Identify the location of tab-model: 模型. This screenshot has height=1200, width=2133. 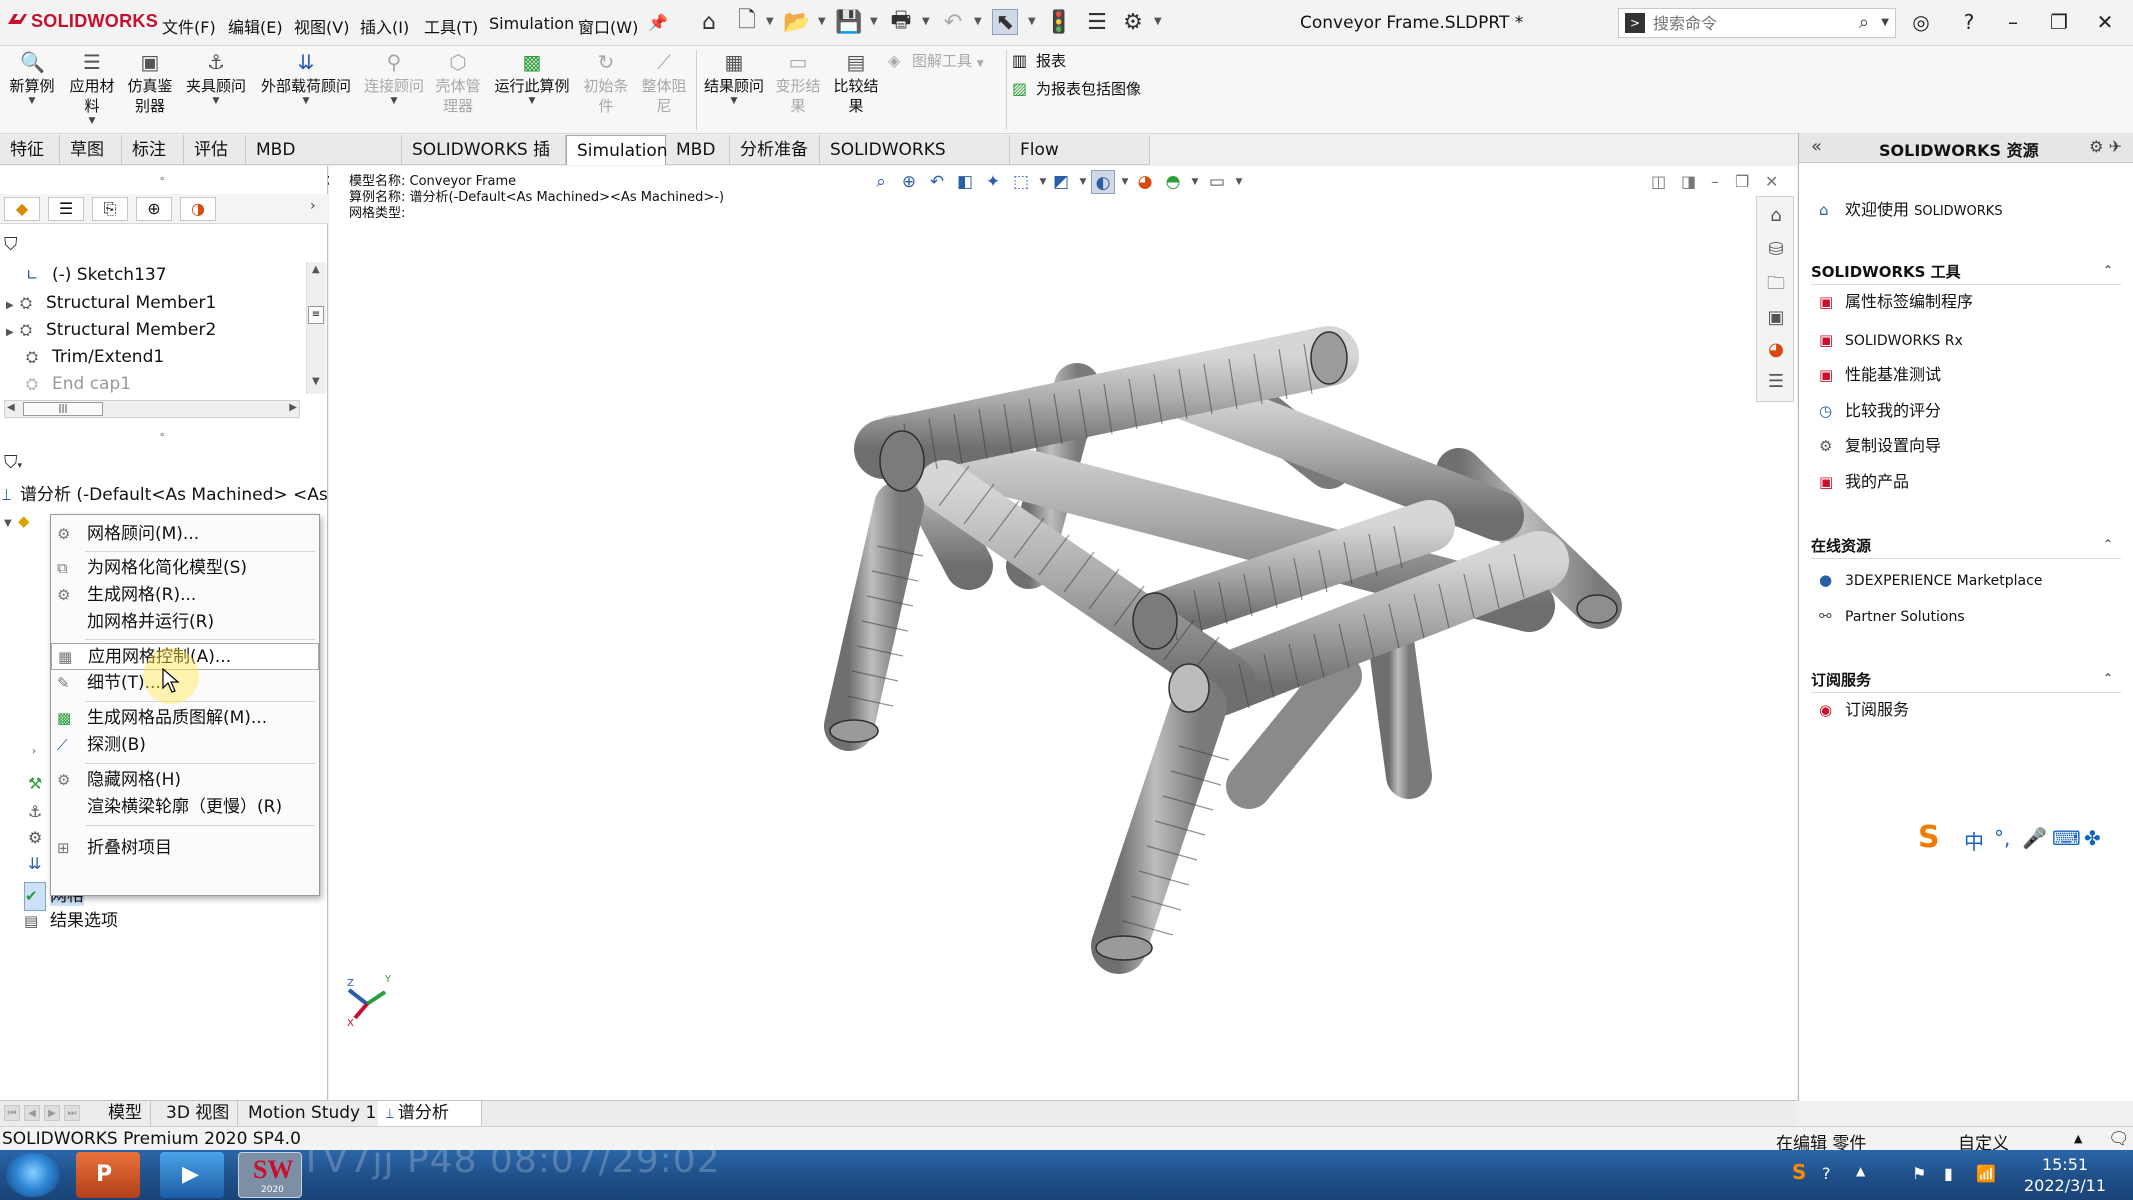
(125, 1113).